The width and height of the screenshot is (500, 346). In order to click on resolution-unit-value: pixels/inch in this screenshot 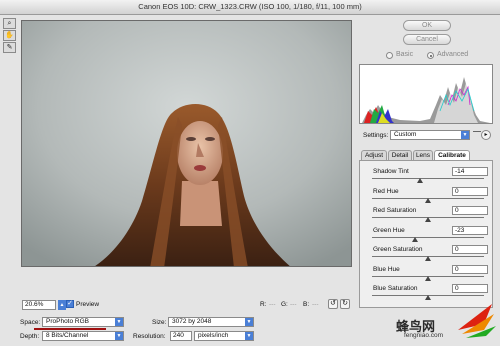, I will do `click(213, 335)`.